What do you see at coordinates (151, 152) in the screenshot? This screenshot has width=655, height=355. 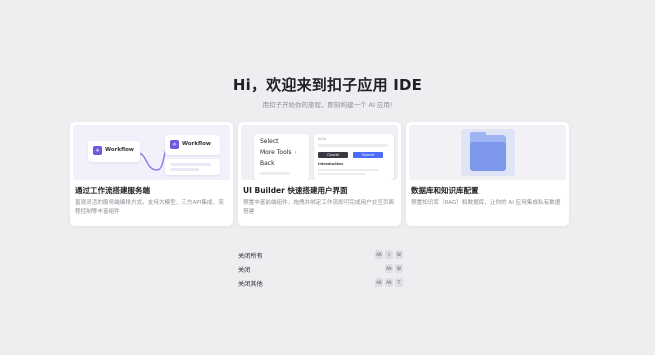 I see `workflow-thumbnail: ⟡ Workflow ⟡ Workflow` at bounding box center [151, 152].